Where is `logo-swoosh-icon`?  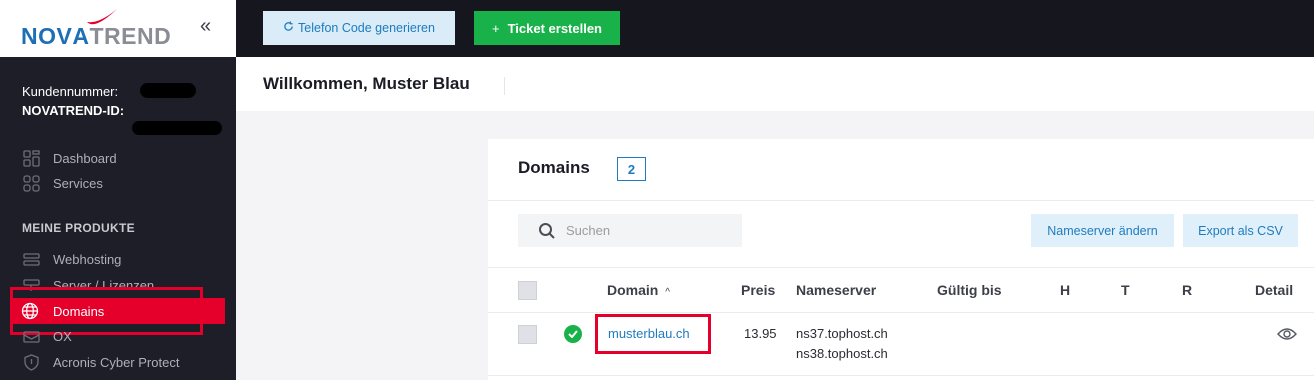 logo-swoosh-icon is located at coordinates (102, 17).